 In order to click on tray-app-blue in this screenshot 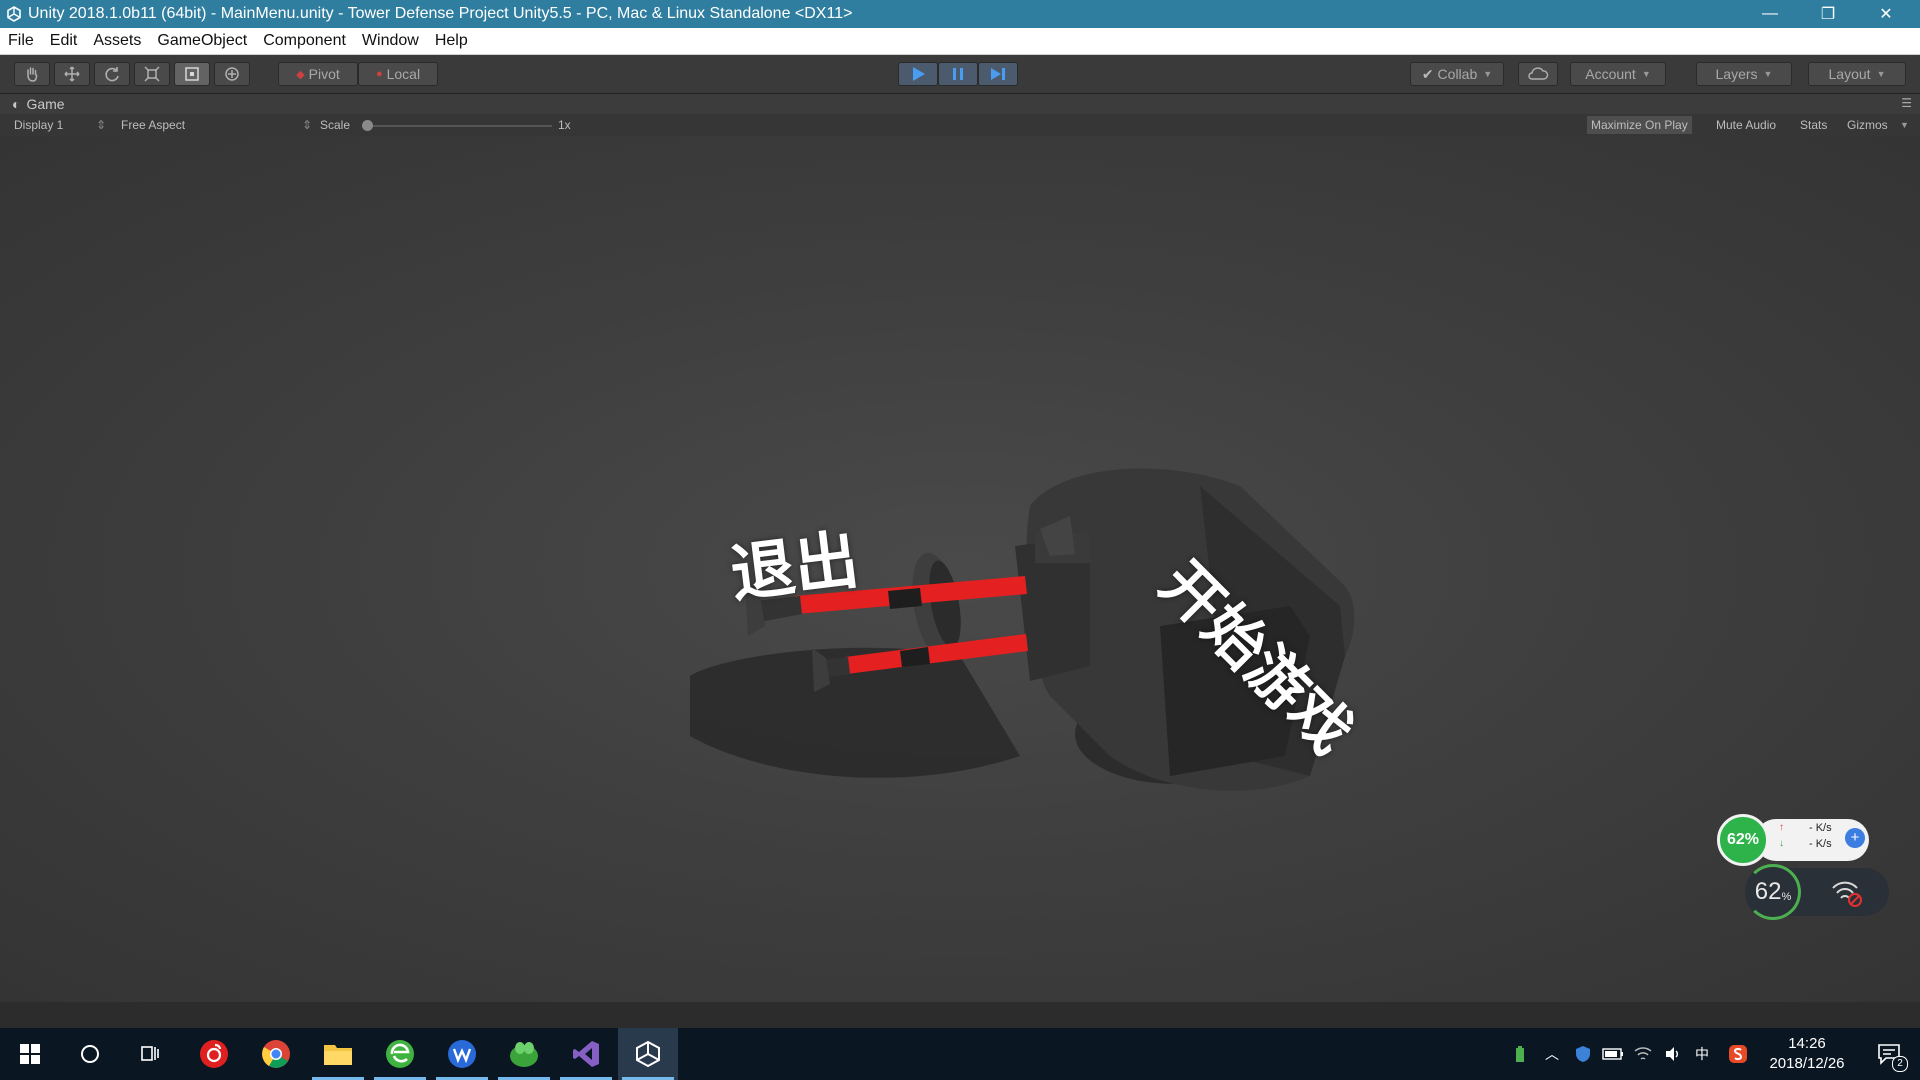, I will do `click(1583, 1054)`.